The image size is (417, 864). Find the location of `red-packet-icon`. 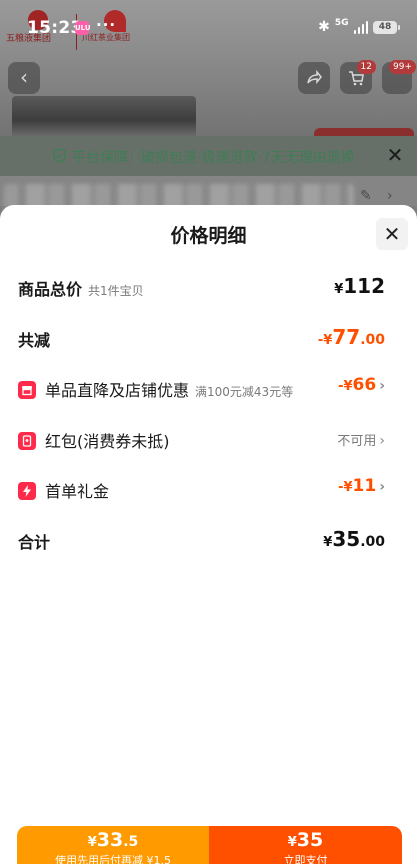

red-packet-icon is located at coordinates (27, 441).